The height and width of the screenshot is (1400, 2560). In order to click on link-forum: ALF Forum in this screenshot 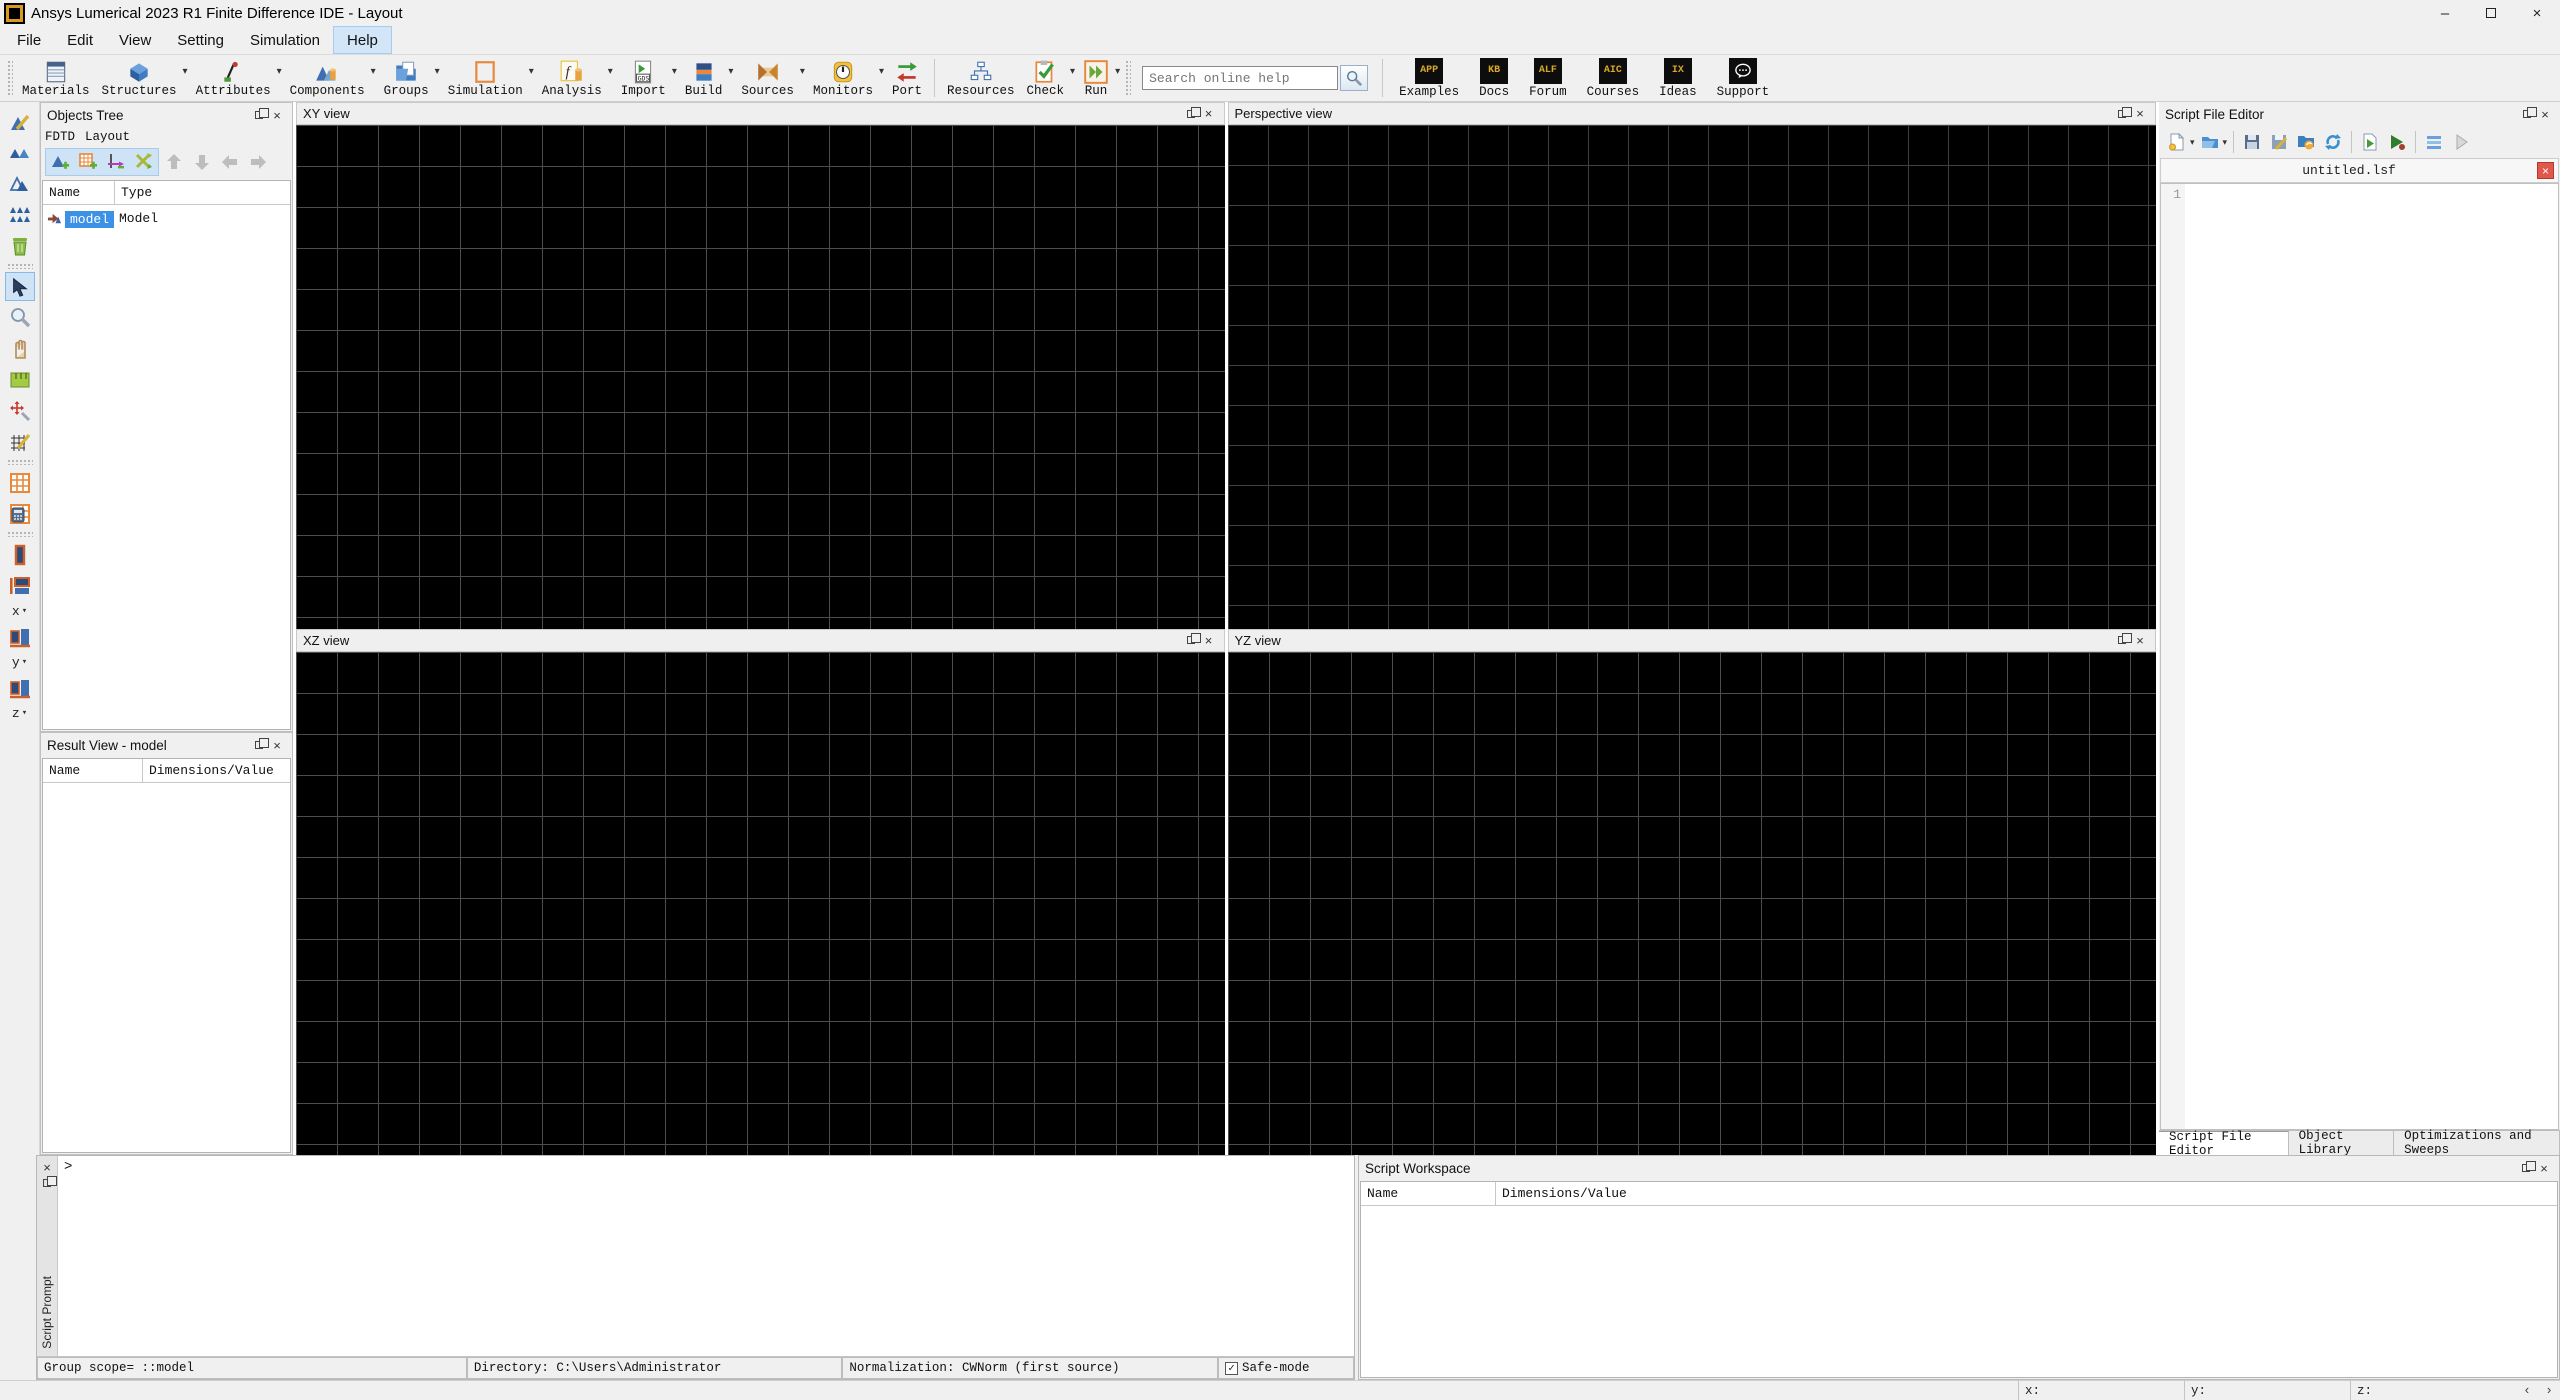, I will do `click(1548, 78)`.